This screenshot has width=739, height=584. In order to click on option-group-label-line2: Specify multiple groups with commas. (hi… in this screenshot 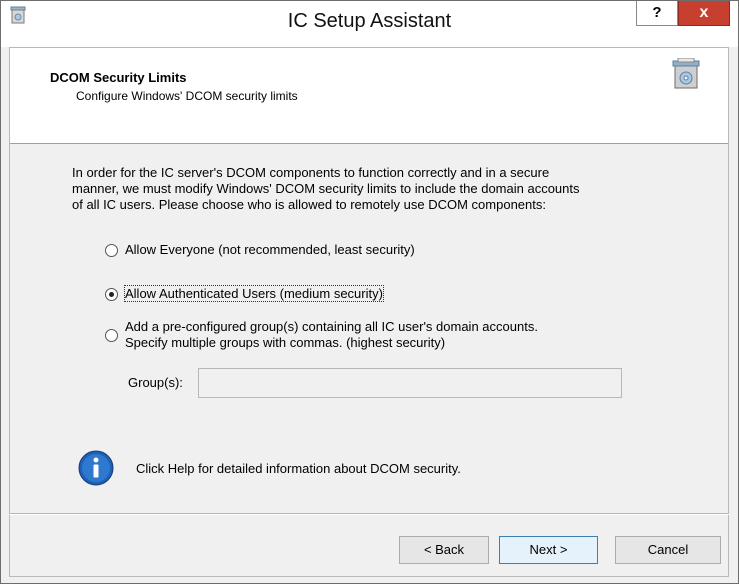, I will do `click(285, 342)`.